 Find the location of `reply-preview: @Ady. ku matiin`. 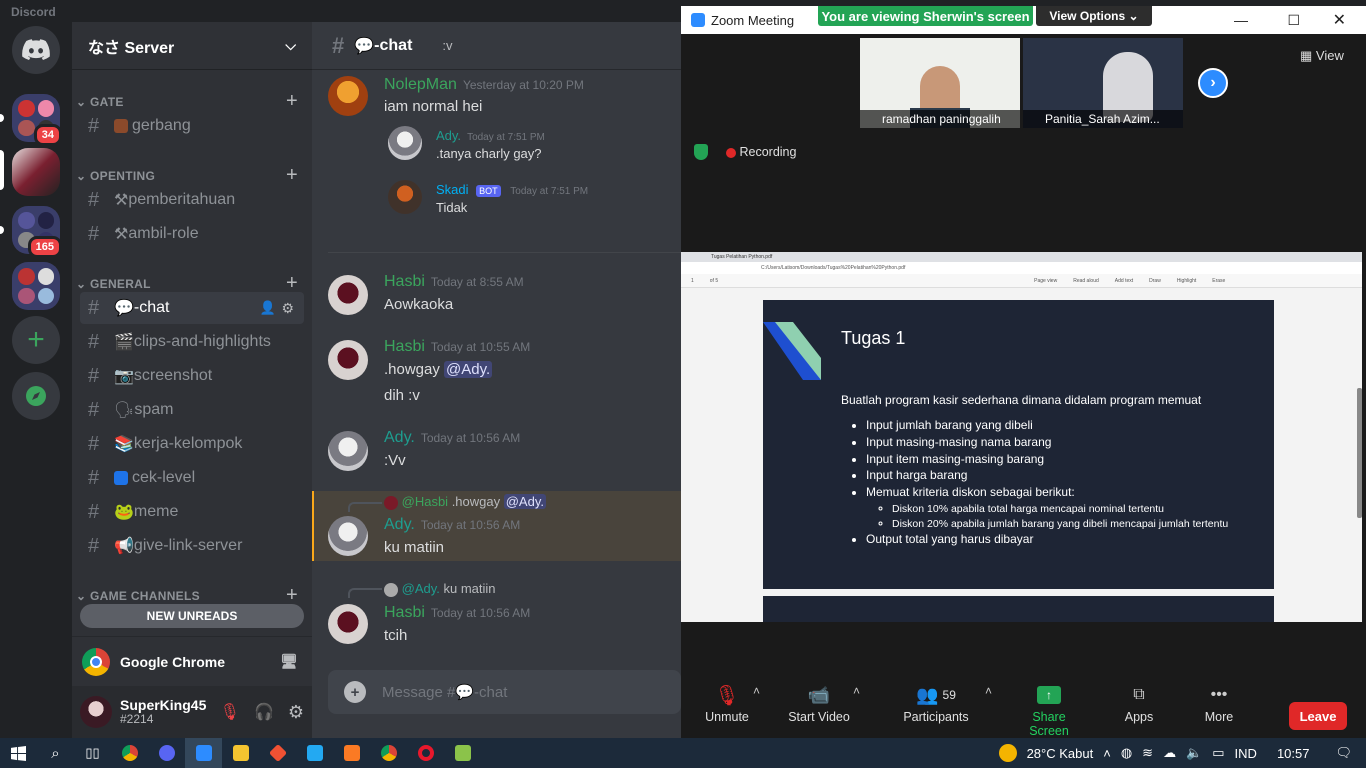

reply-preview: @Ady. ku matiin is located at coordinates (440, 589).